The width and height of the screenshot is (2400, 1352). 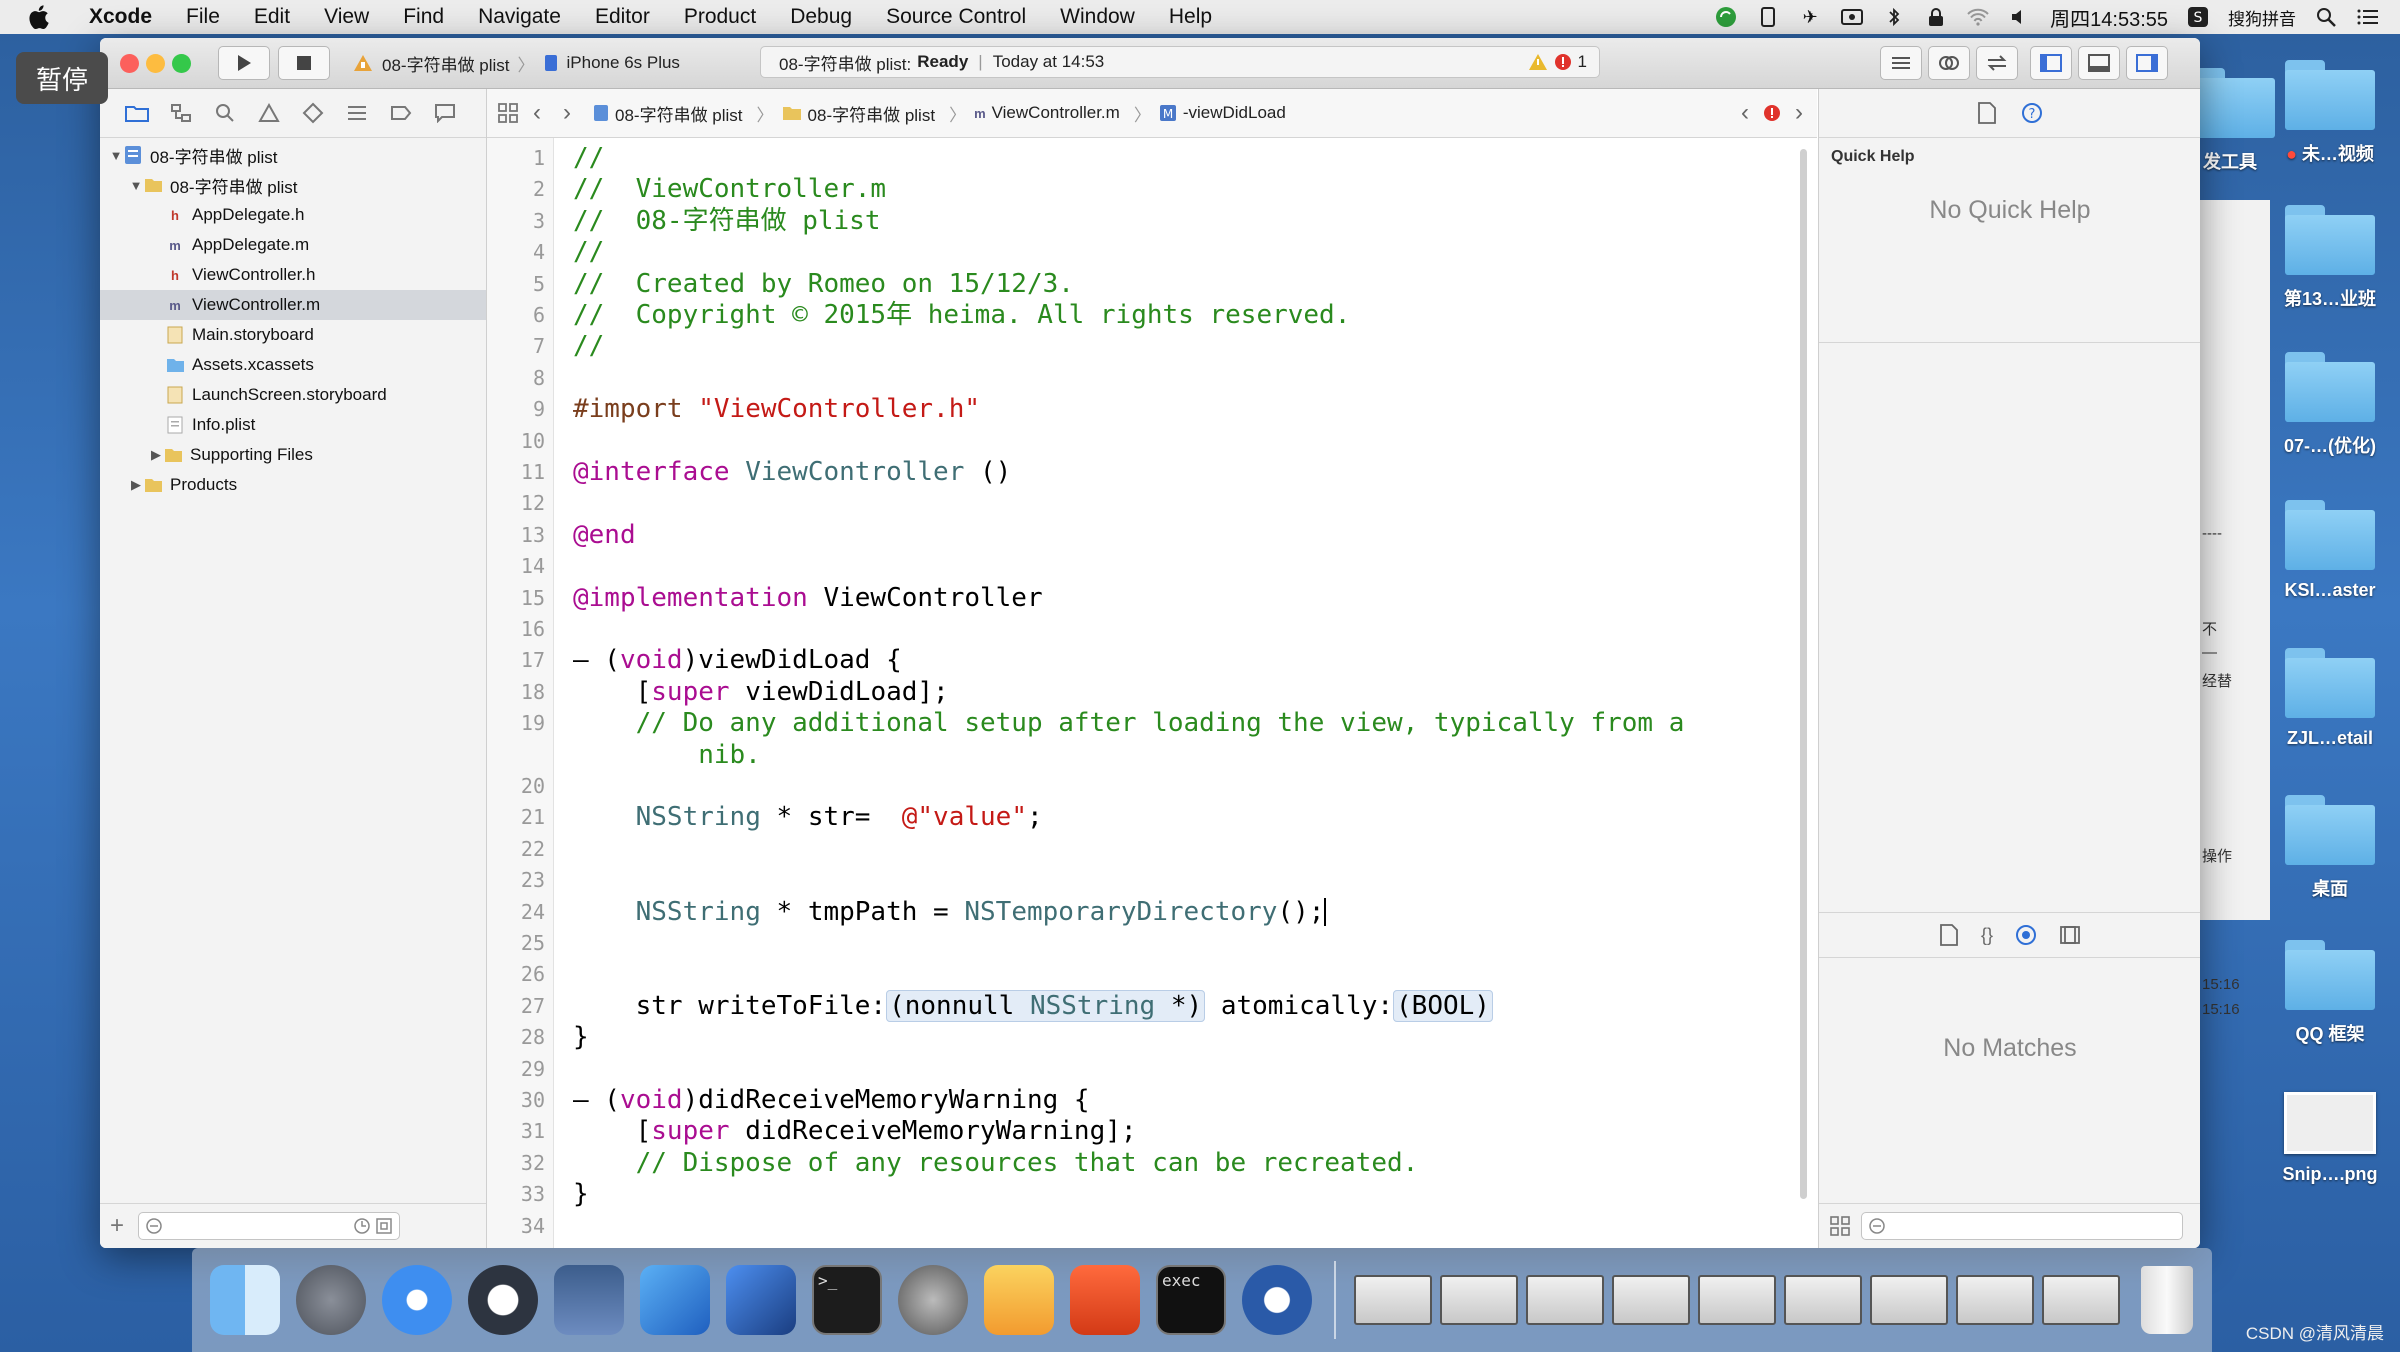 I want to click on code-line: // Created by Romeo on 15/12/3., so click(x=823, y=284).